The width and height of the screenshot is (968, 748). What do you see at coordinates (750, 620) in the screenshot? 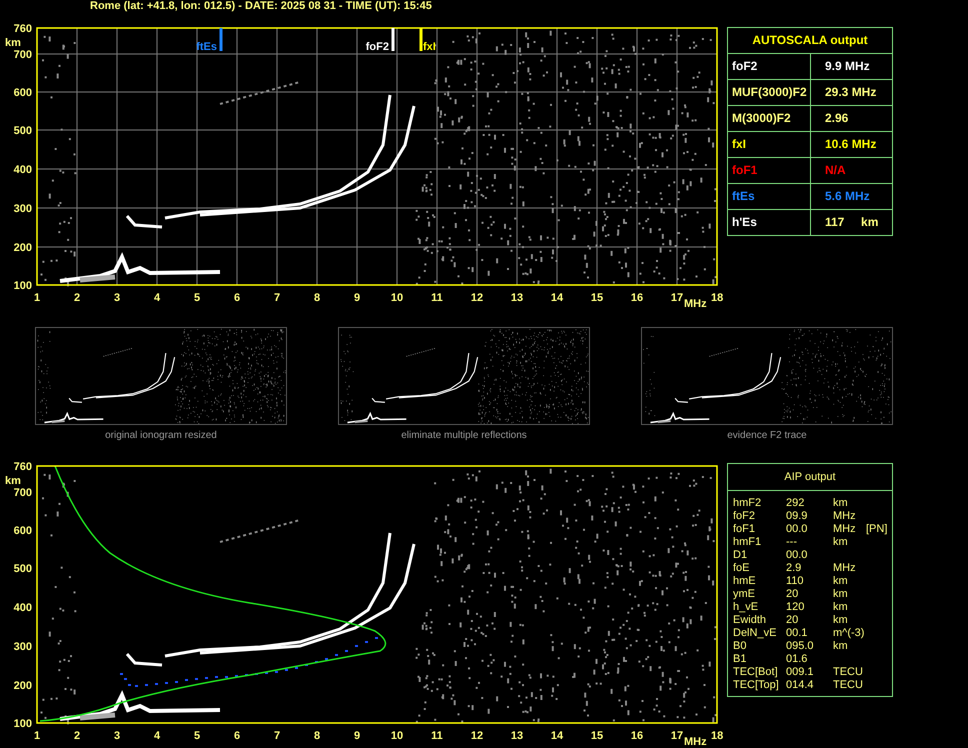
I see `parameter-name: Ewidth` at bounding box center [750, 620].